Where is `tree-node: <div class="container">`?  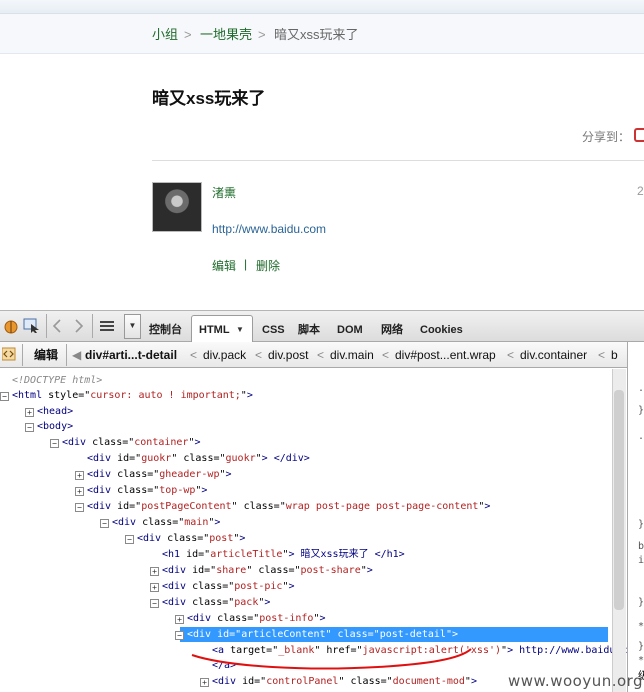
tree-node: <div class="container"> is located at coordinates (131, 443).